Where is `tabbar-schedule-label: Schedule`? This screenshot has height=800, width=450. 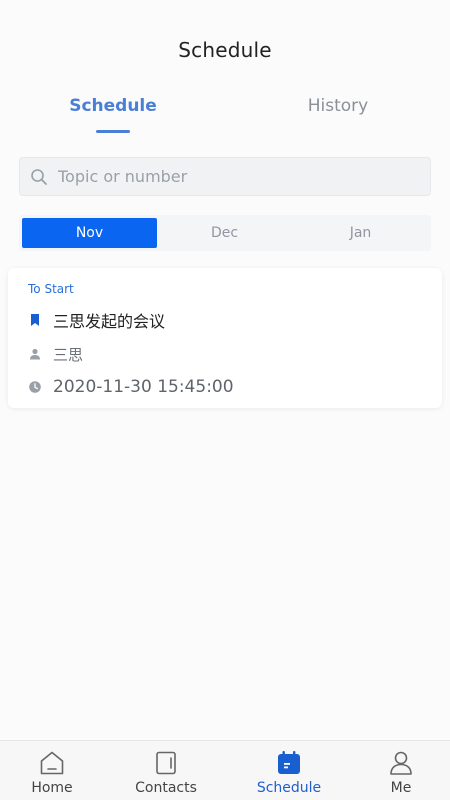
tabbar-schedule-label: Schedule is located at coordinates (289, 788).